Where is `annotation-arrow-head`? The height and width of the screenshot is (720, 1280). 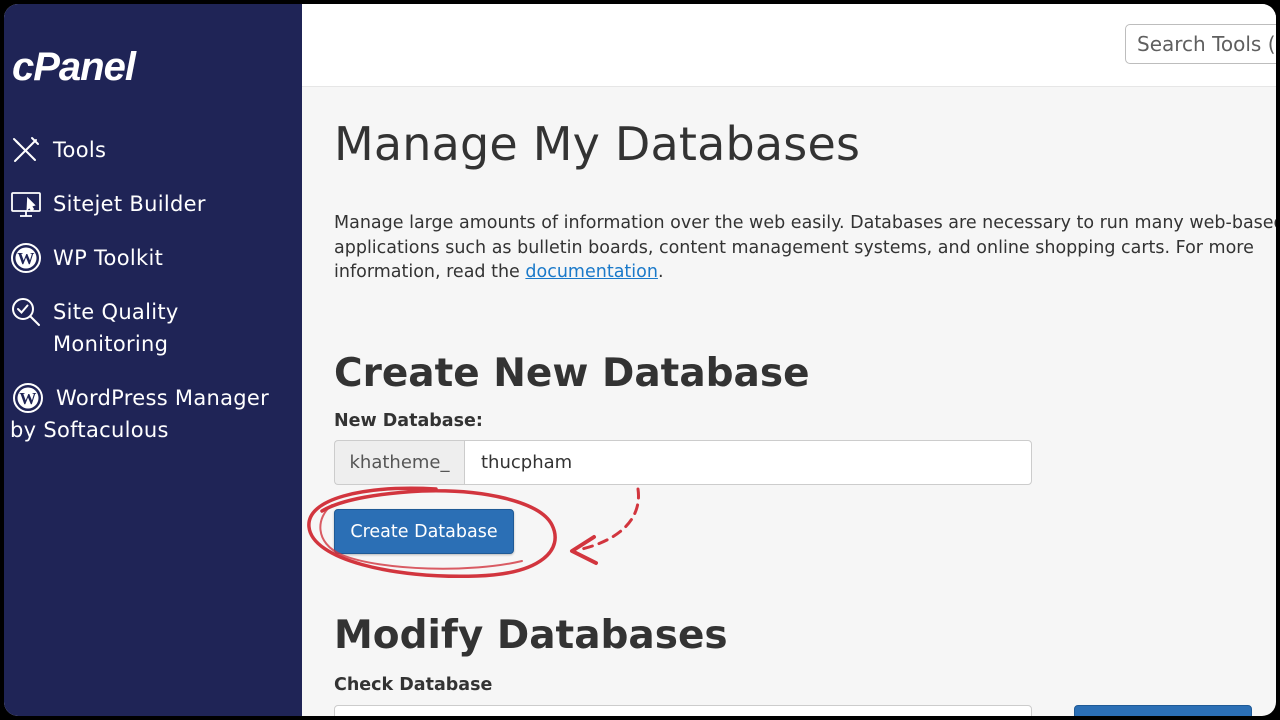 annotation-arrow-head is located at coordinates (584, 550).